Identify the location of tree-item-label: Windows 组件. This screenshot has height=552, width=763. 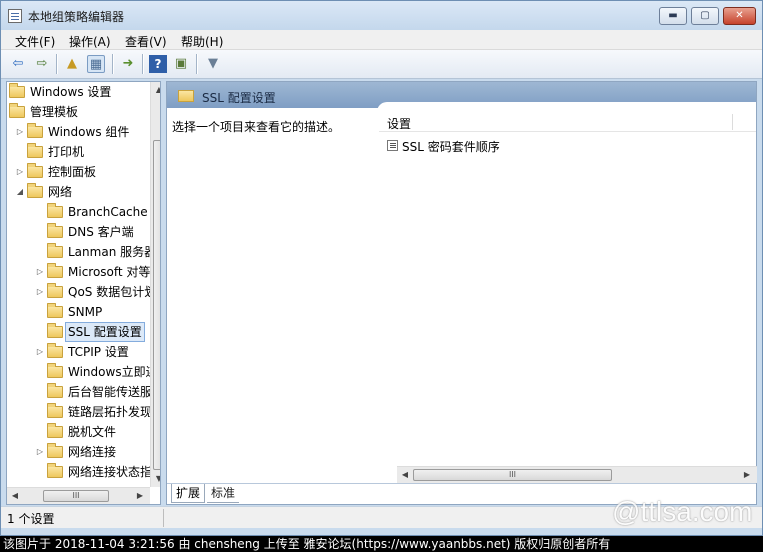
(89, 132).